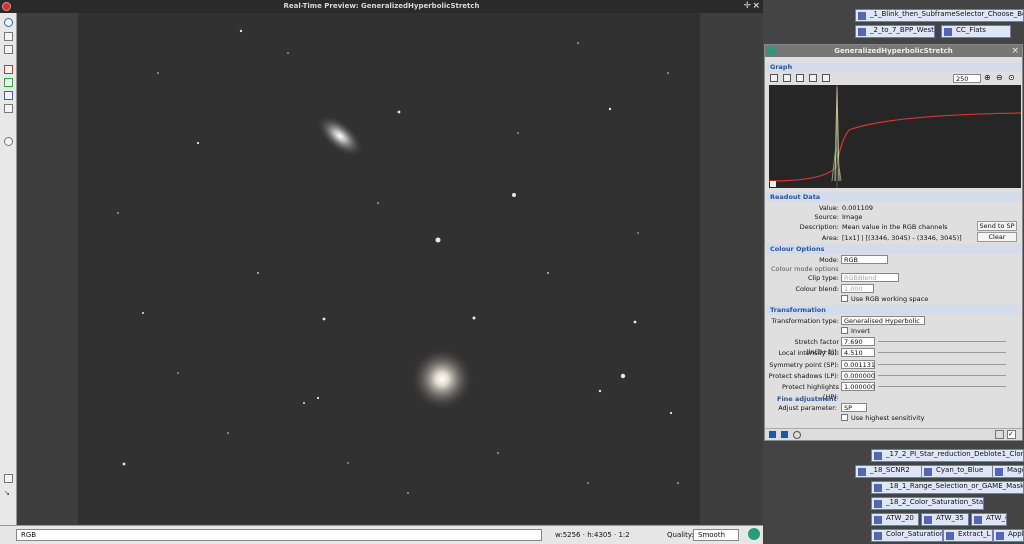 The width and height of the screenshot is (1024, 544). I want to click on app-icon, so click(6, 6).